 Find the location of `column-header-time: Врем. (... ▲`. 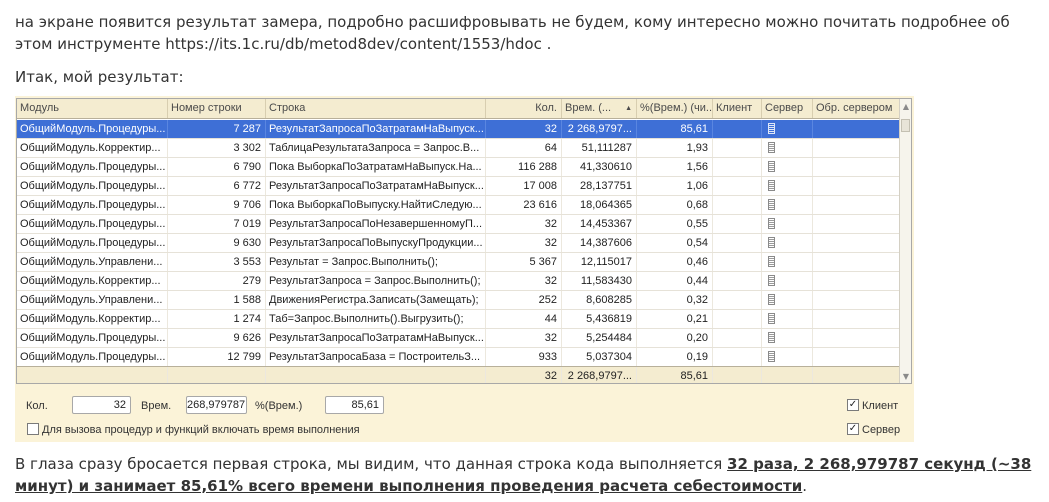

column-header-time: Врем. (... ▲ is located at coordinates (599, 108).